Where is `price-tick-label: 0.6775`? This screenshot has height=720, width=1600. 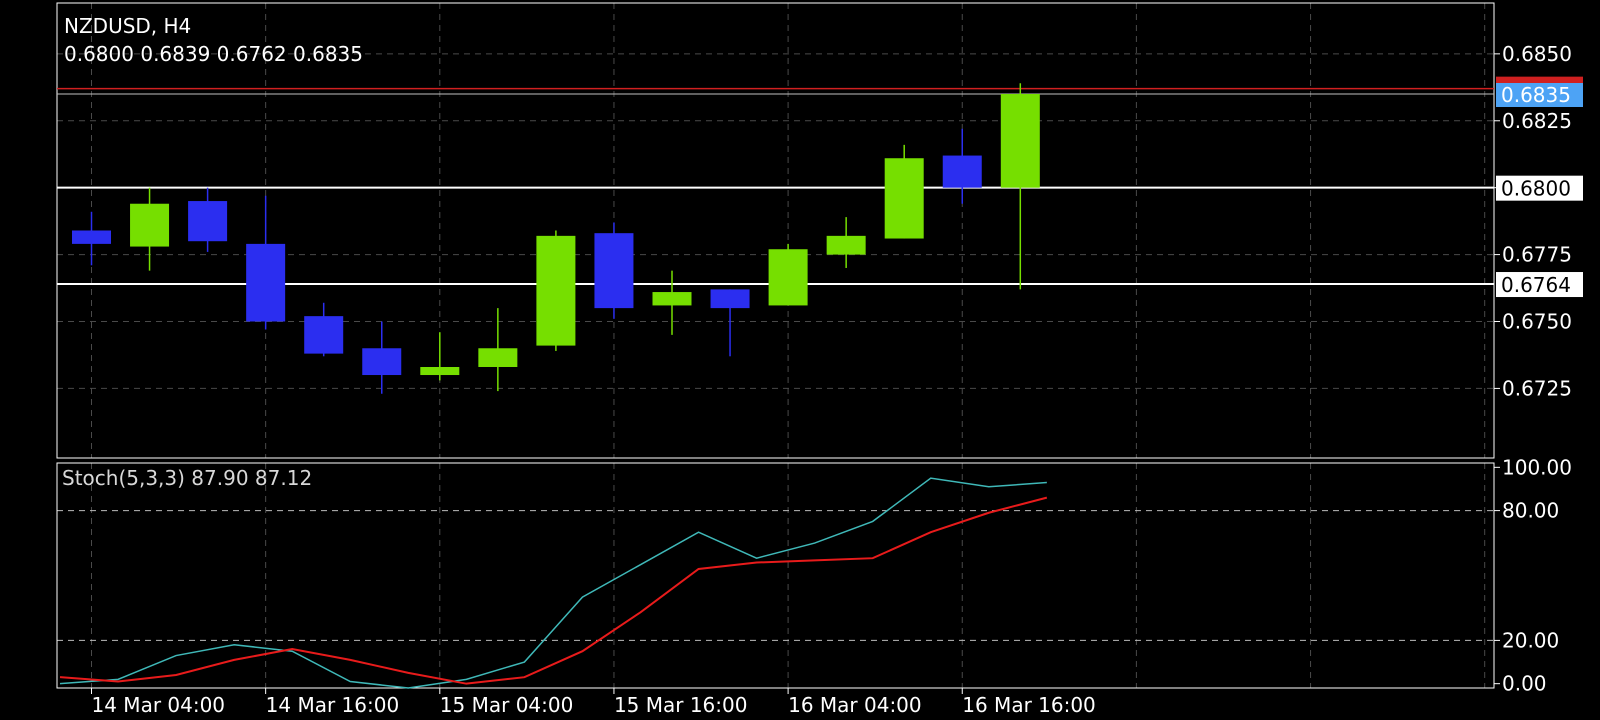
price-tick-label: 0.6775 is located at coordinates (1537, 255).